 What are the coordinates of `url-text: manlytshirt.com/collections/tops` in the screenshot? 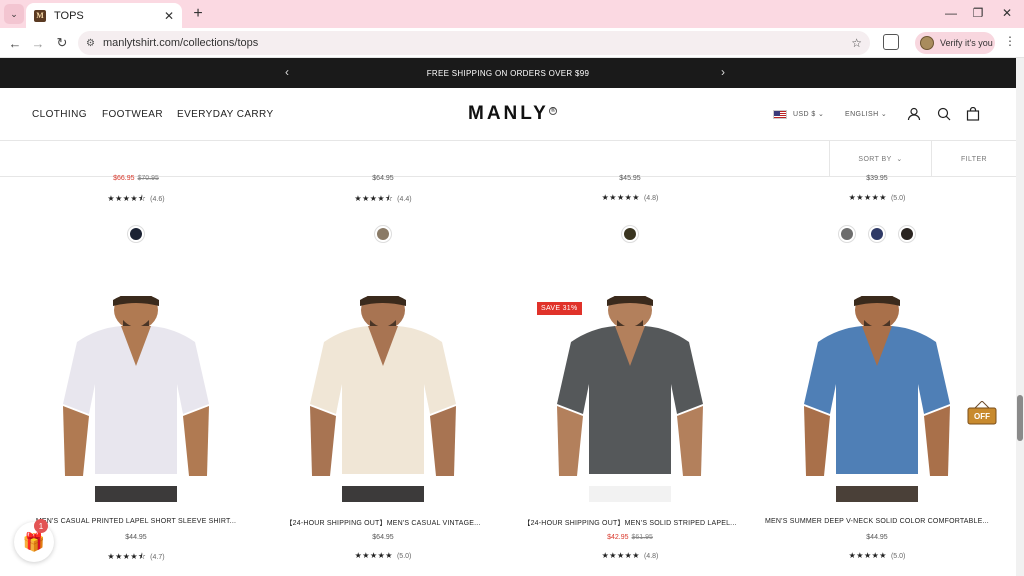 It's located at (477, 43).